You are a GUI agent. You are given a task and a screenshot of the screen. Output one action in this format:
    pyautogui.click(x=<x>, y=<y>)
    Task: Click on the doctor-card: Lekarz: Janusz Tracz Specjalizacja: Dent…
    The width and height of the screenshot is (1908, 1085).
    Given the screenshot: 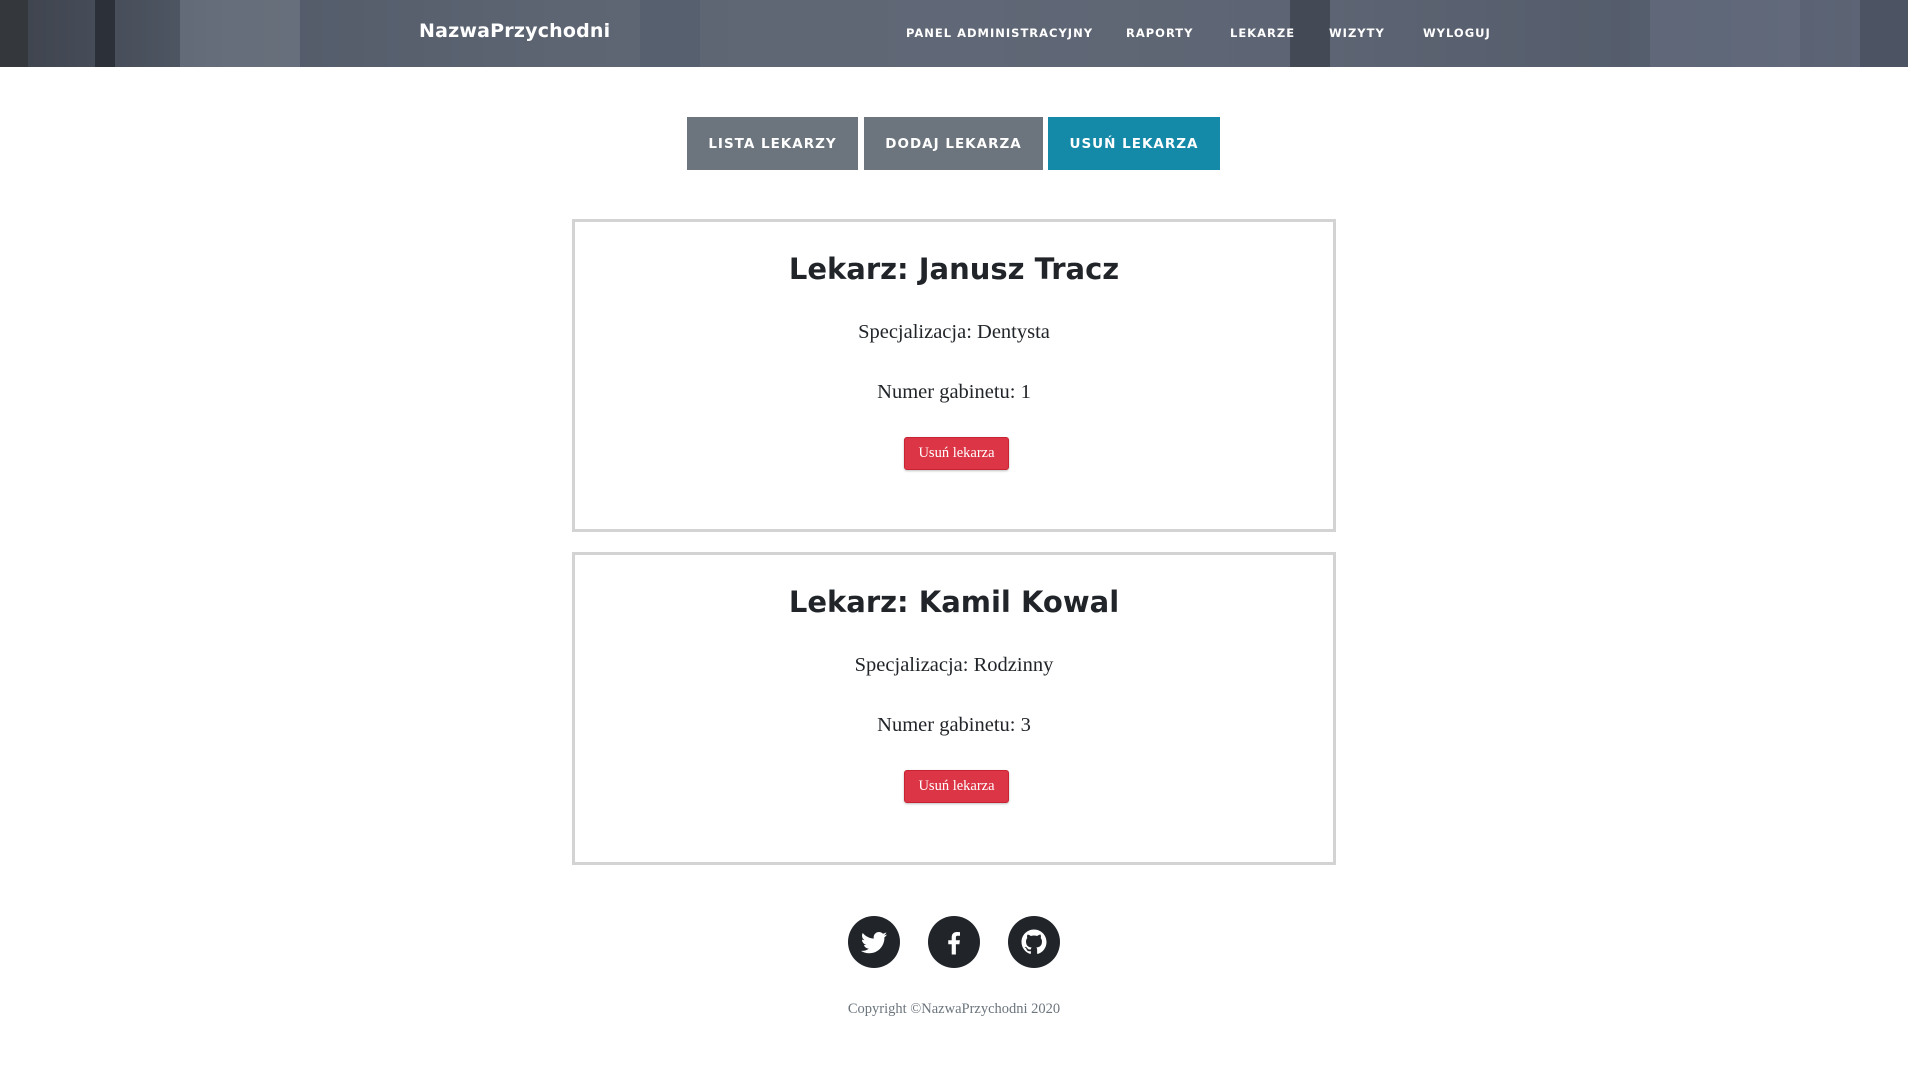 What is the action you would take?
    pyautogui.click(x=954, y=375)
    